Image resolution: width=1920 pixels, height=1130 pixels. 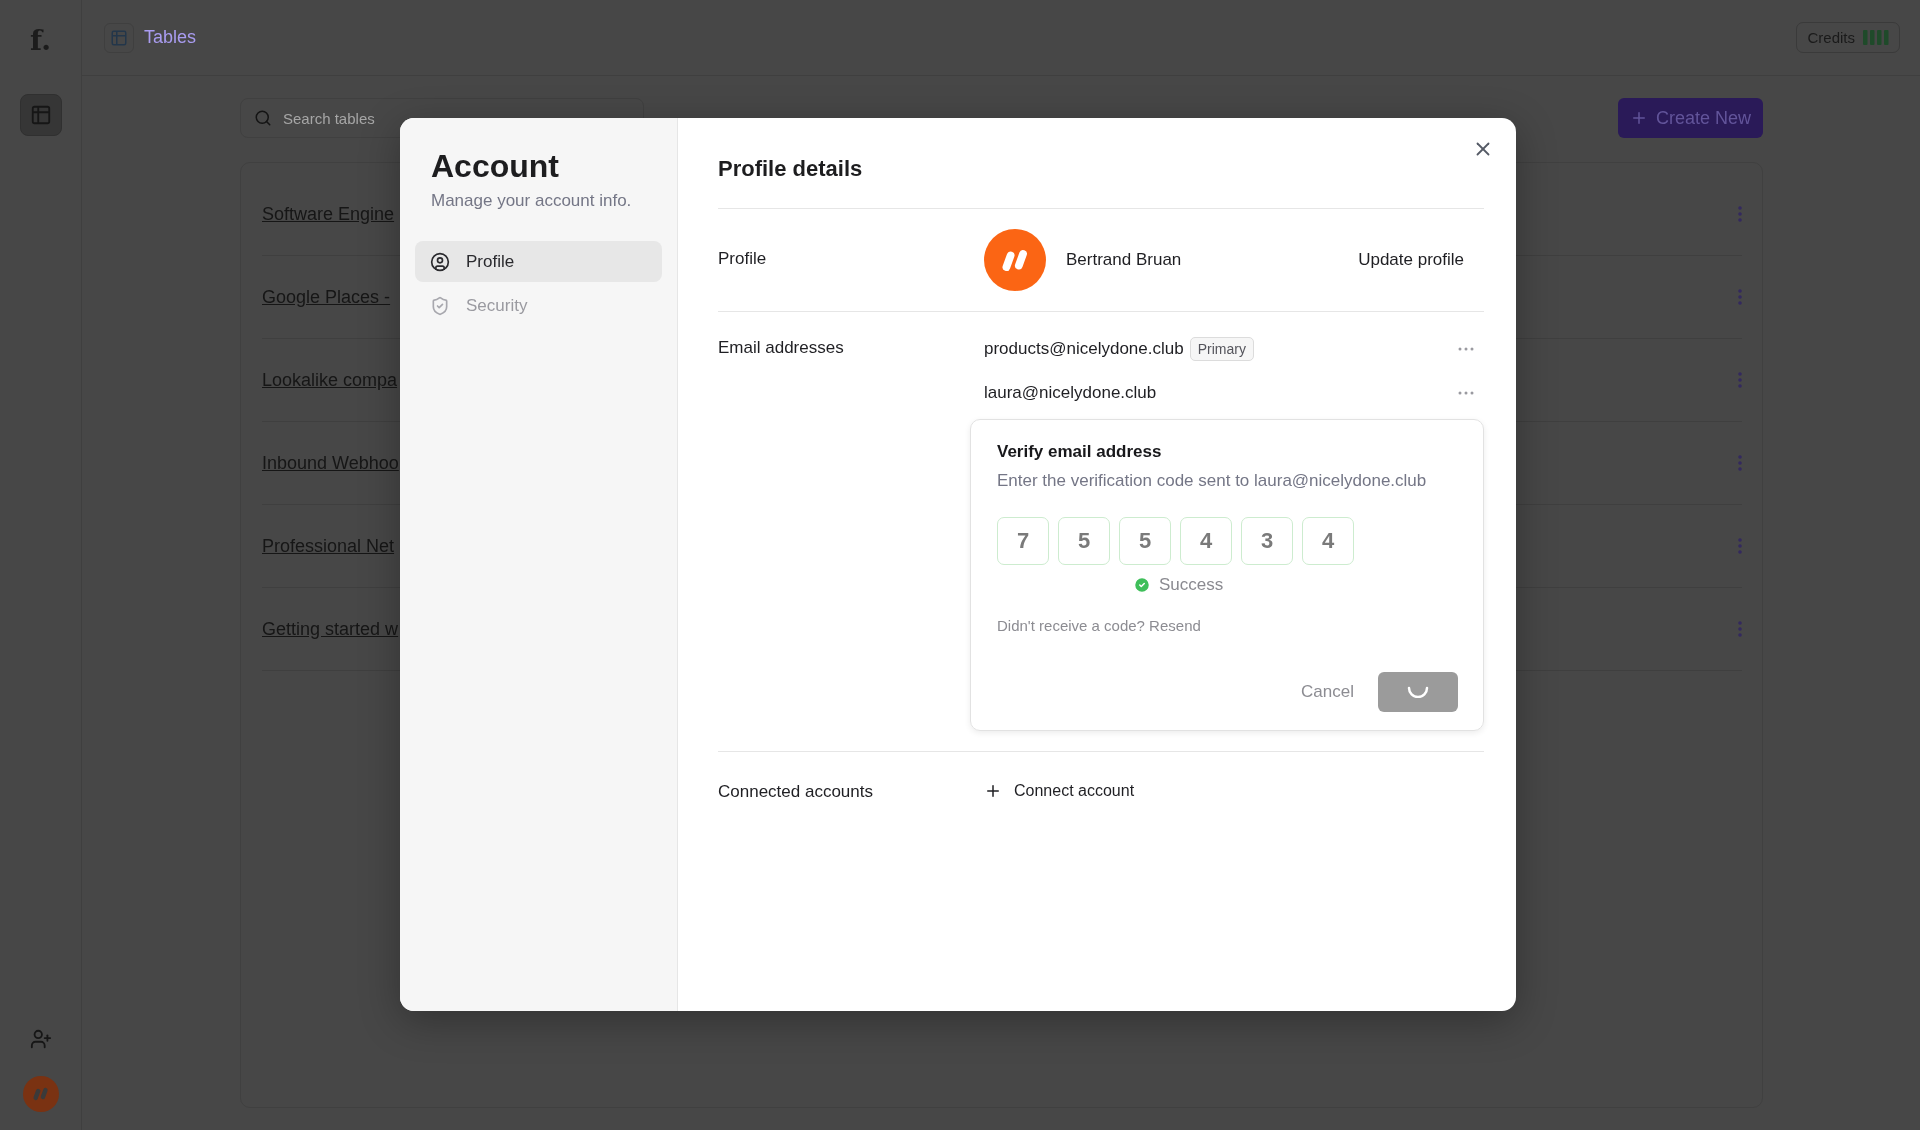 What do you see at coordinates (1191, 585) in the screenshot?
I see `status-text: Success` at bounding box center [1191, 585].